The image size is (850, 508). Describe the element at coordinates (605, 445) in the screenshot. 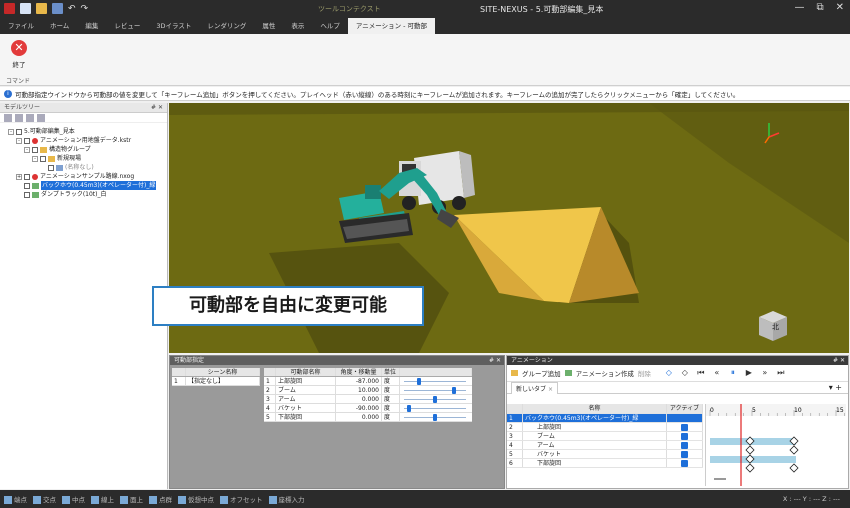

I see `track-row: 4 アーム` at that location.